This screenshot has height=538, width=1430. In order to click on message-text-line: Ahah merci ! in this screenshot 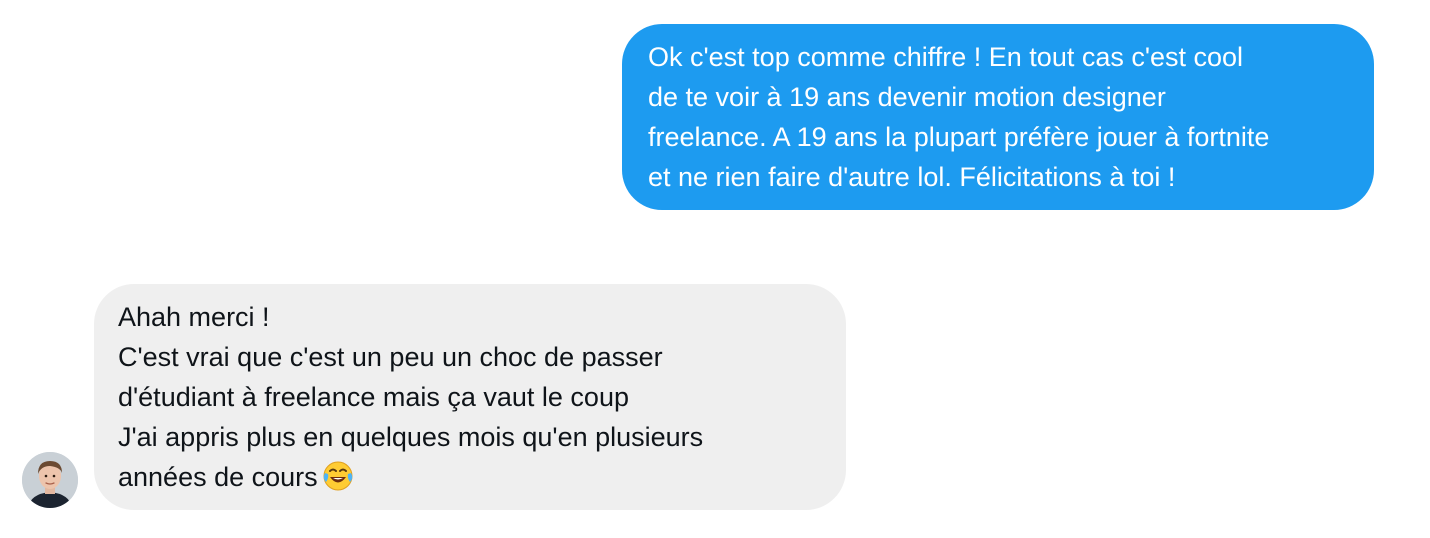, I will do `click(194, 317)`.